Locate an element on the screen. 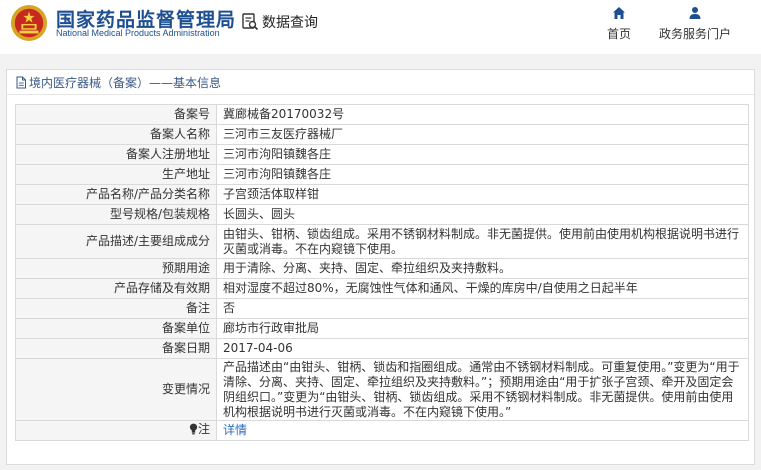 The width and height of the screenshot is (761, 470). table-row: 备案人注册地址 三河市泃阳镇魏各庄 is located at coordinates (382, 154).